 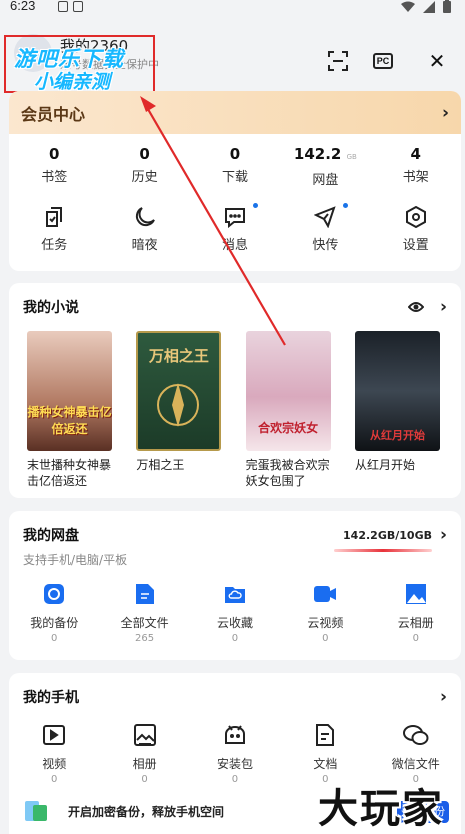 What do you see at coordinates (234, 595) in the screenshot?
I see `cloud-folder-icon` at bounding box center [234, 595].